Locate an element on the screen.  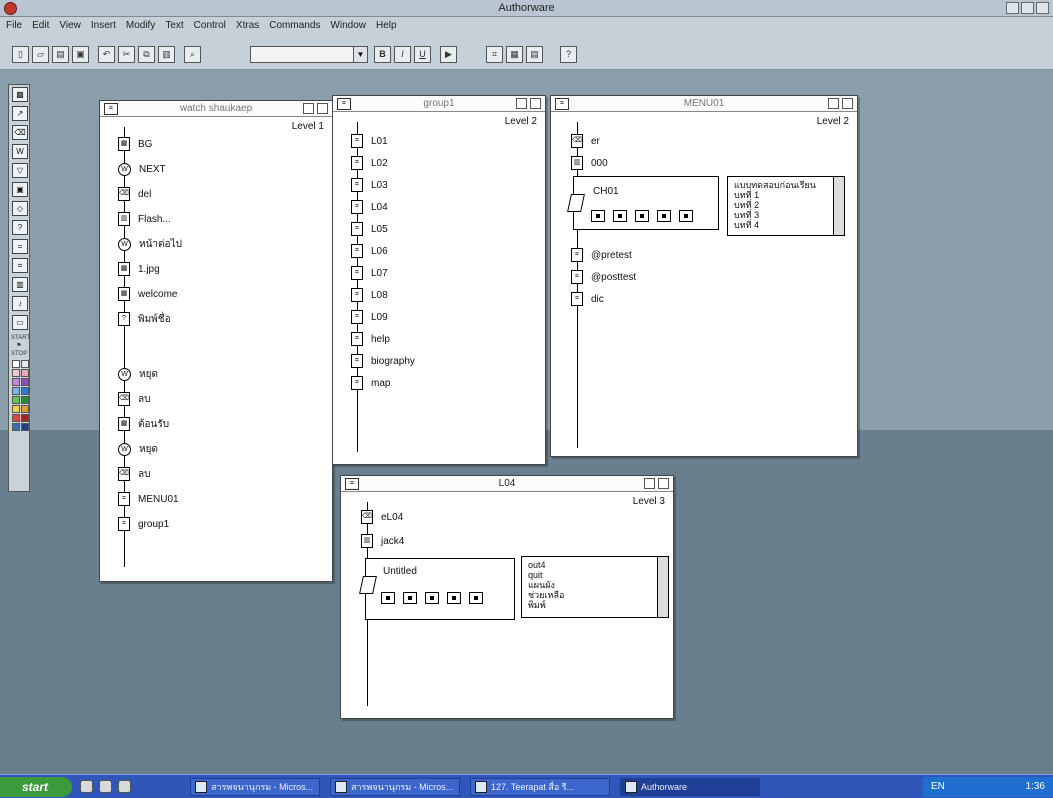
flow-node: ? พิมพ์ชื่อ is located at coordinates (144, 319).